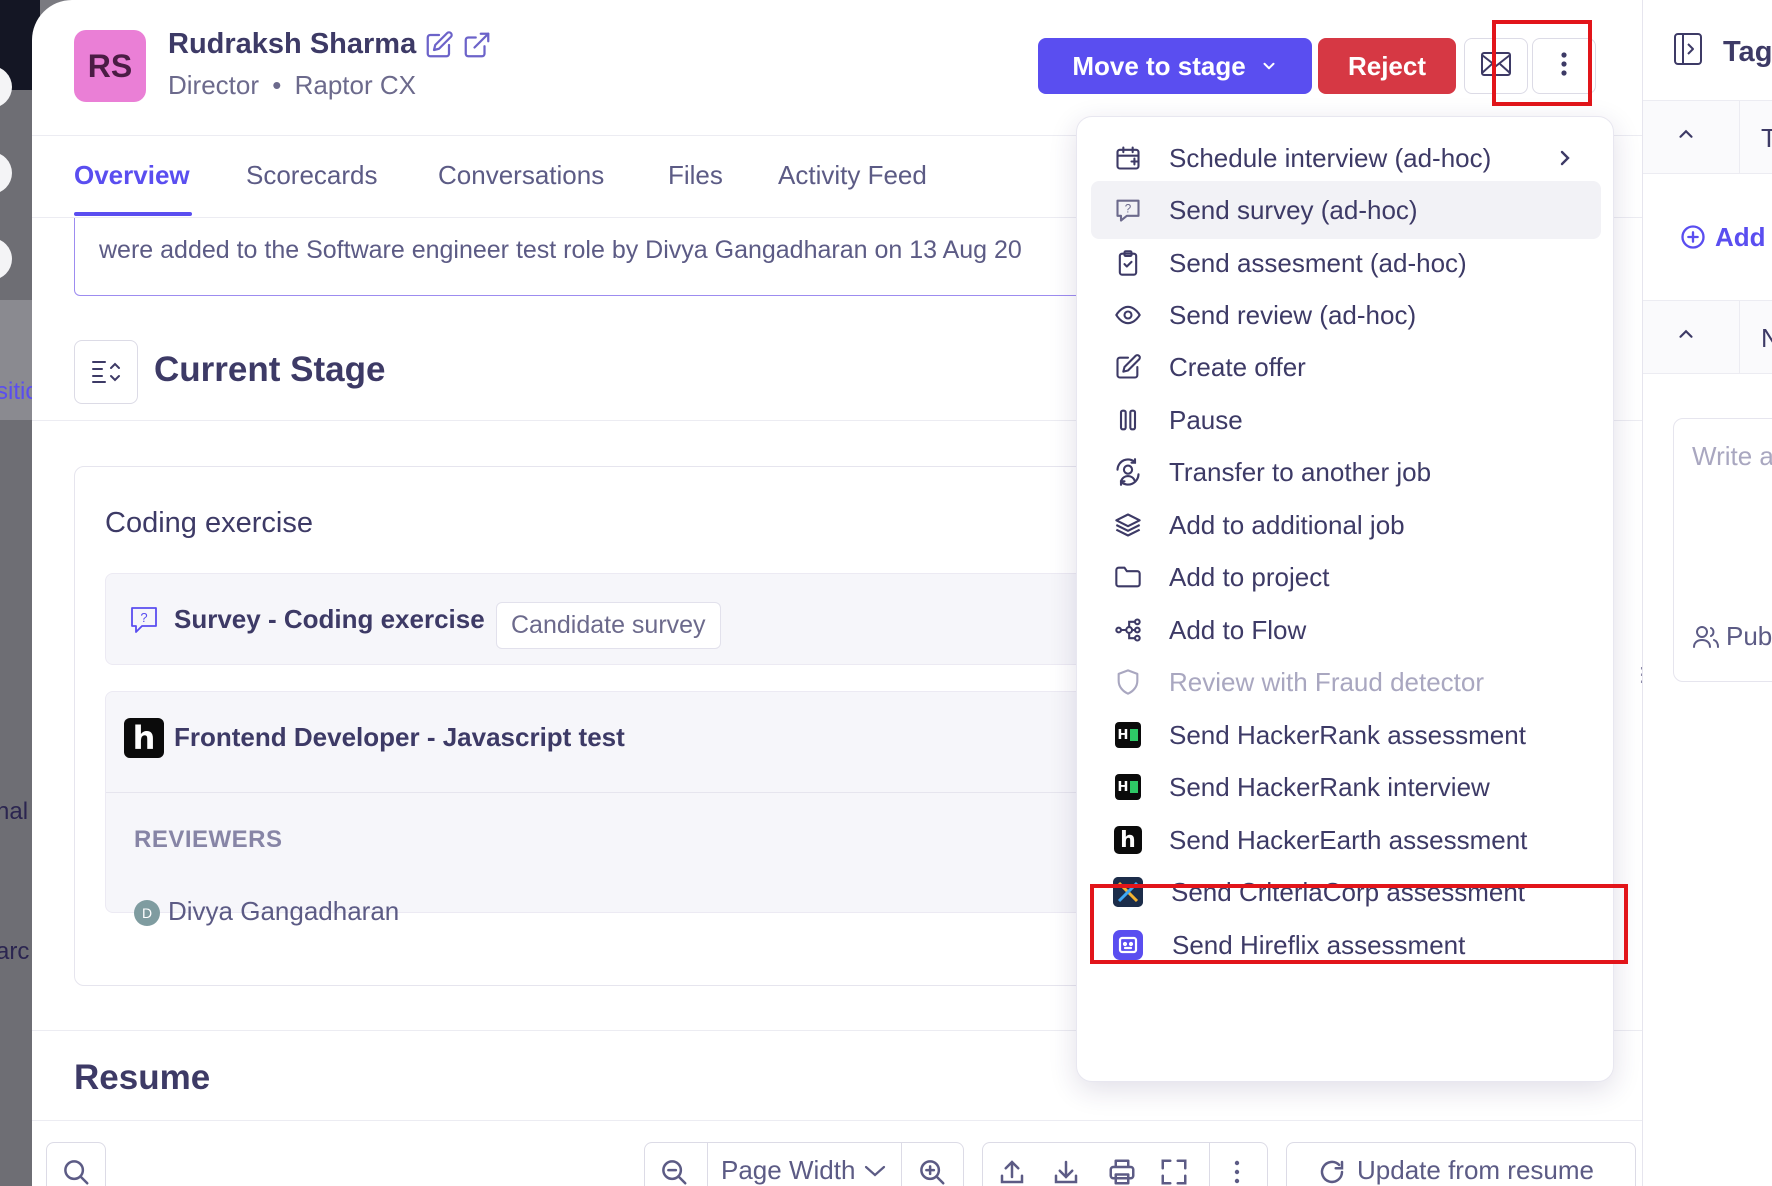 This screenshot has height=1186, width=1772. What do you see at coordinates (329, 619) in the screenshot?
I see `survey-name: Survey - Coding exercise` at bounding box center [329, 619].